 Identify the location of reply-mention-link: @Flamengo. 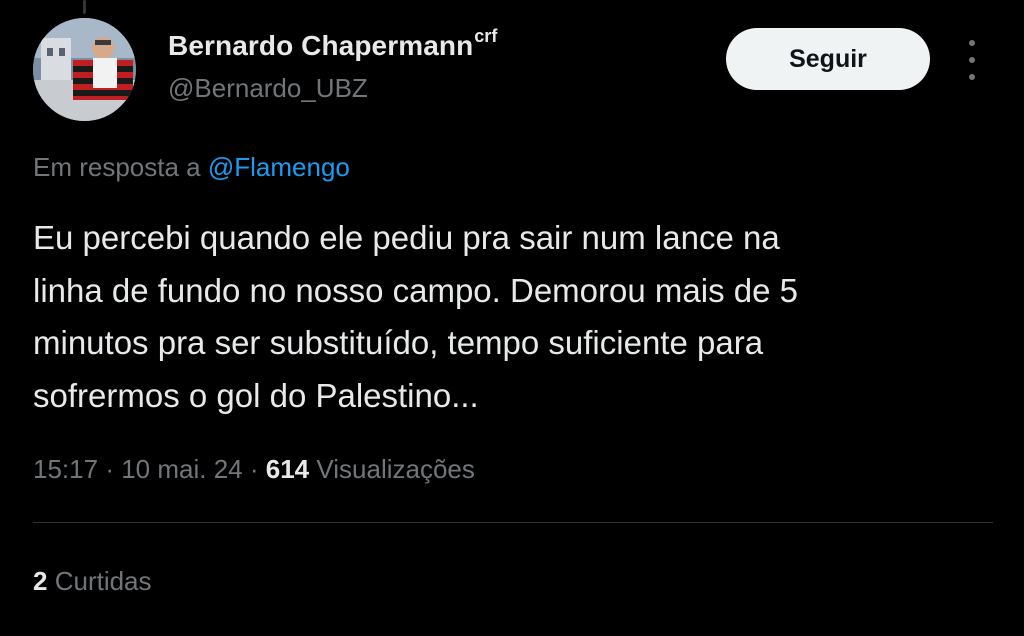
(279, 167).